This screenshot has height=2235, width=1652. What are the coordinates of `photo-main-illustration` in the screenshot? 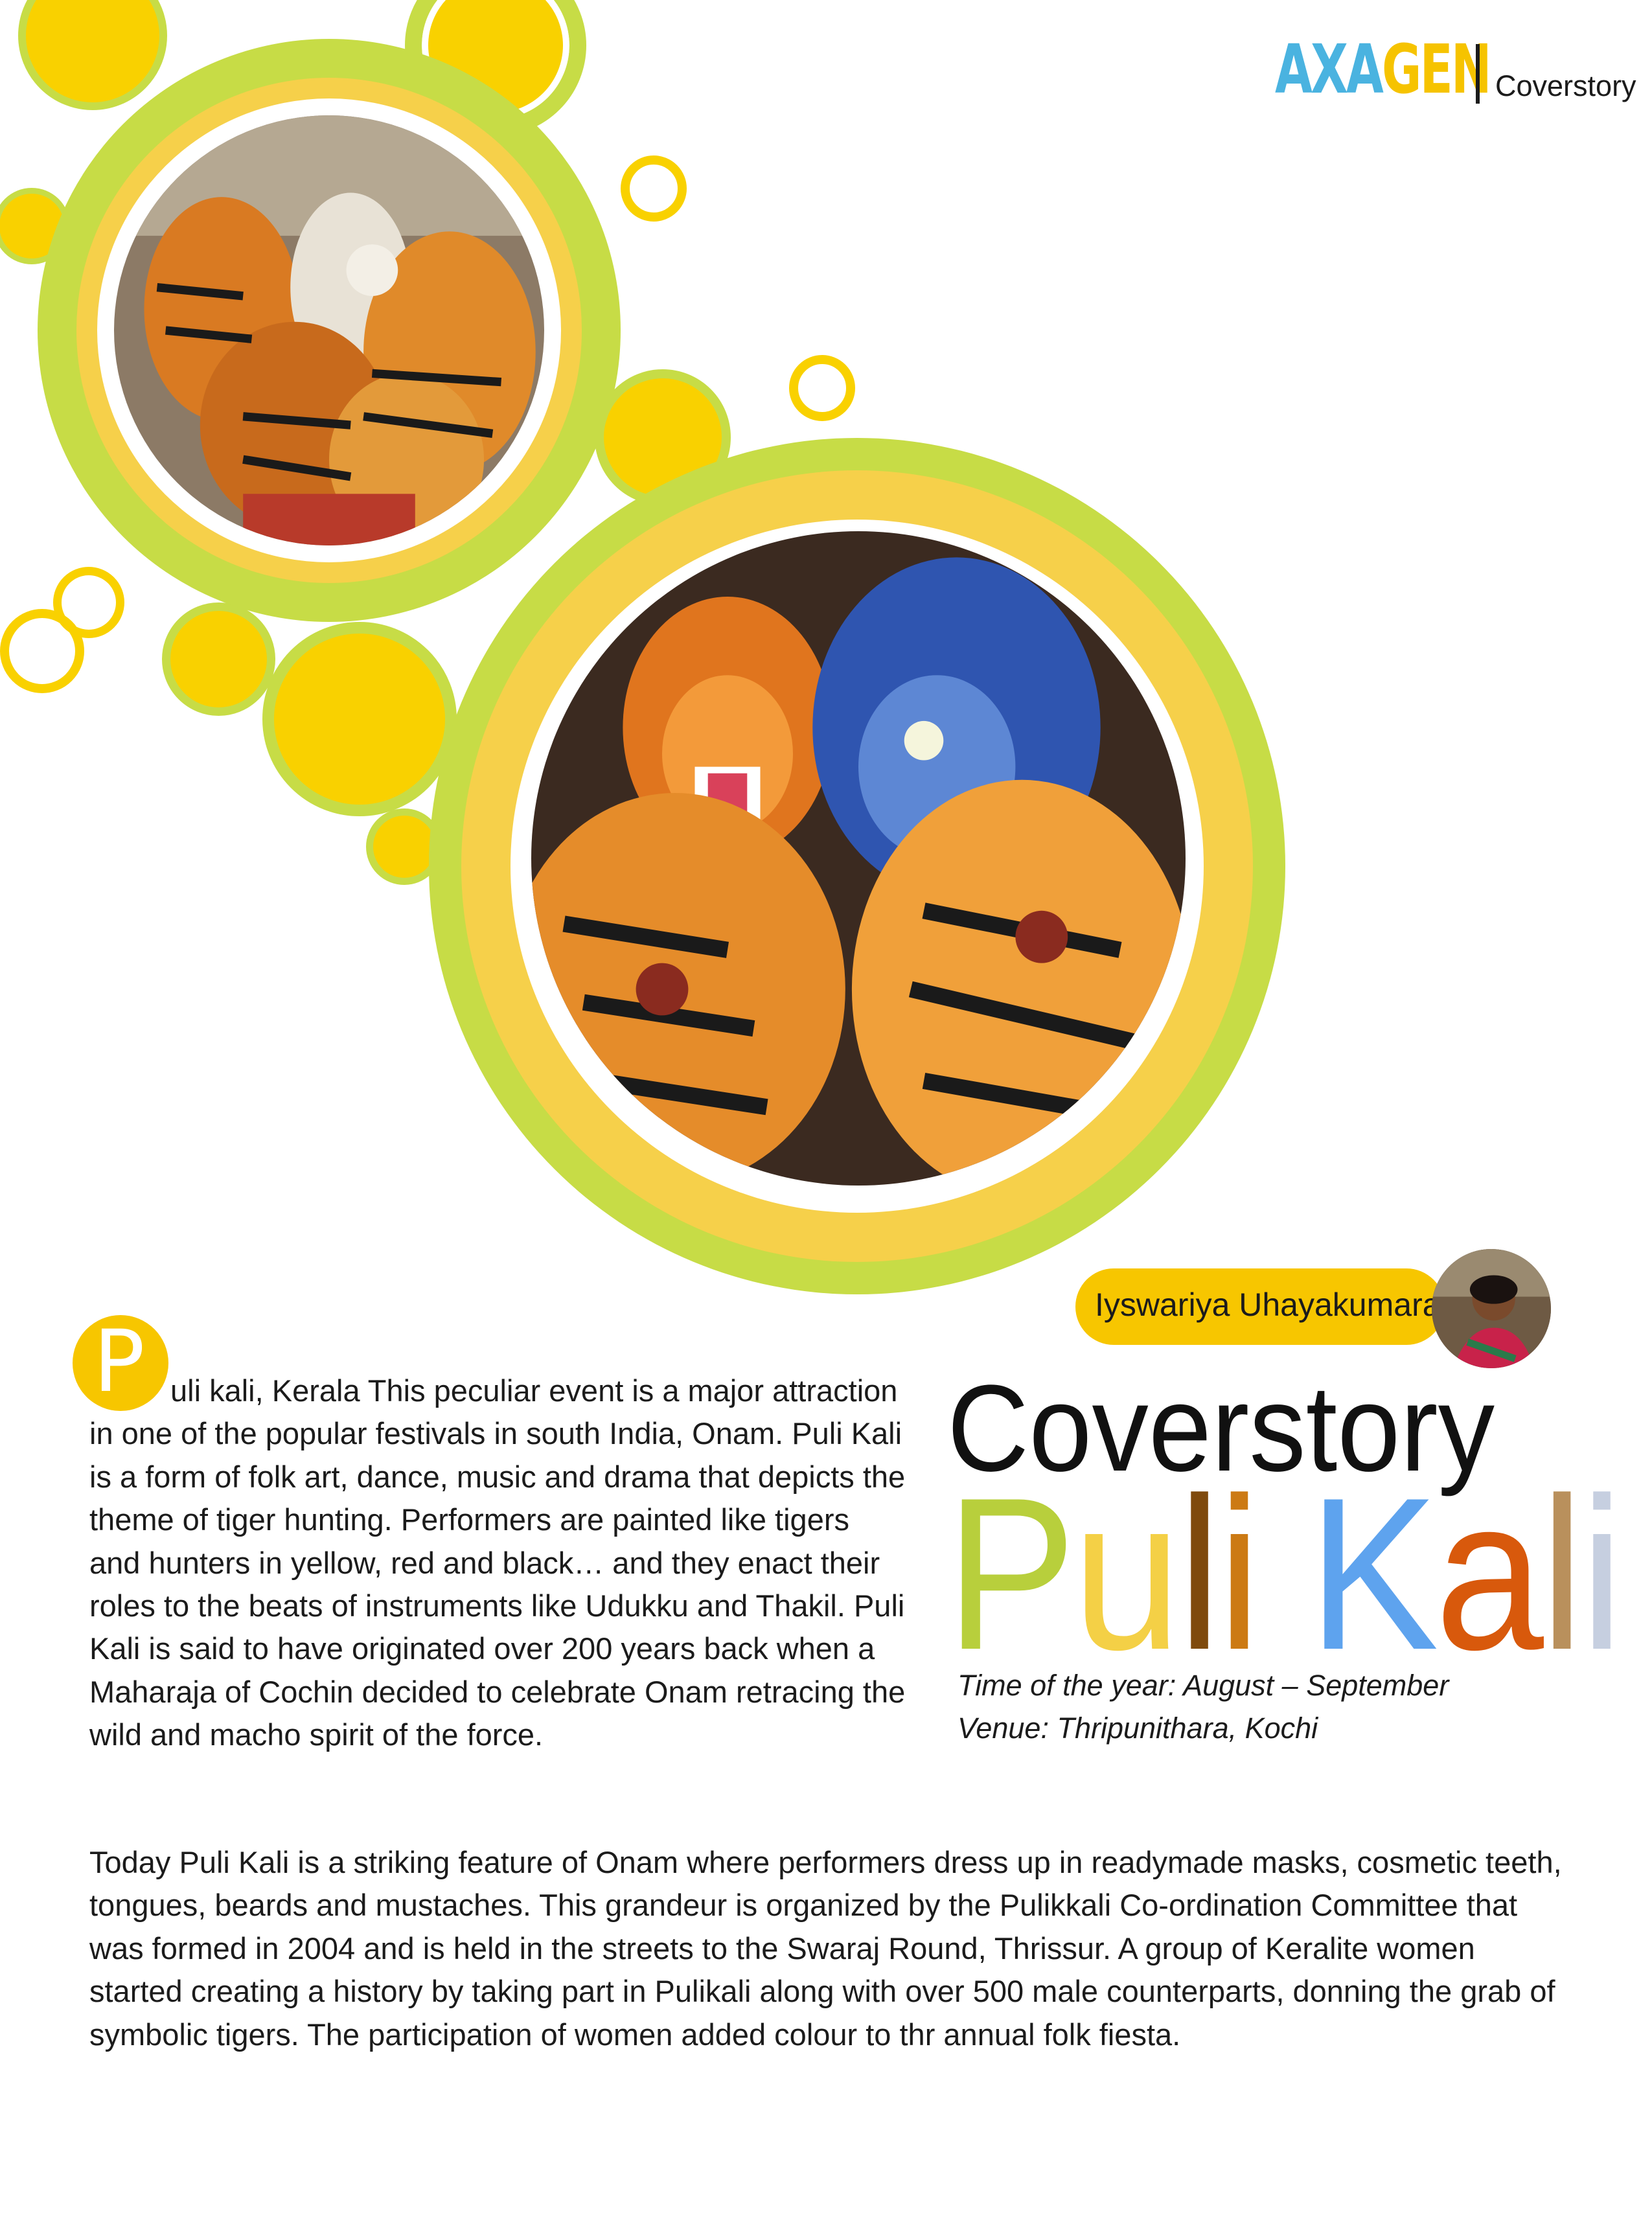 It's located at (858, 858).